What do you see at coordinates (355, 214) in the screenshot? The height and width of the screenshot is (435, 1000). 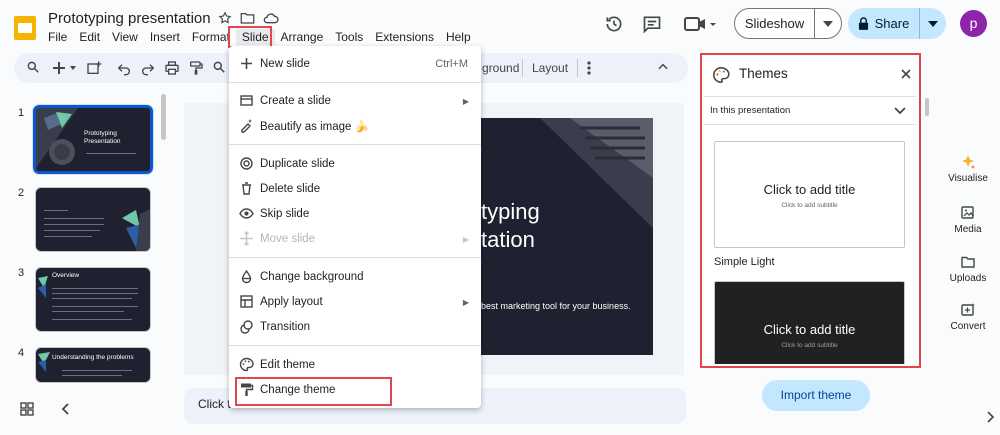 I see `menu-item-skip-slide: Skip slide` at bounding box center [355, 214].